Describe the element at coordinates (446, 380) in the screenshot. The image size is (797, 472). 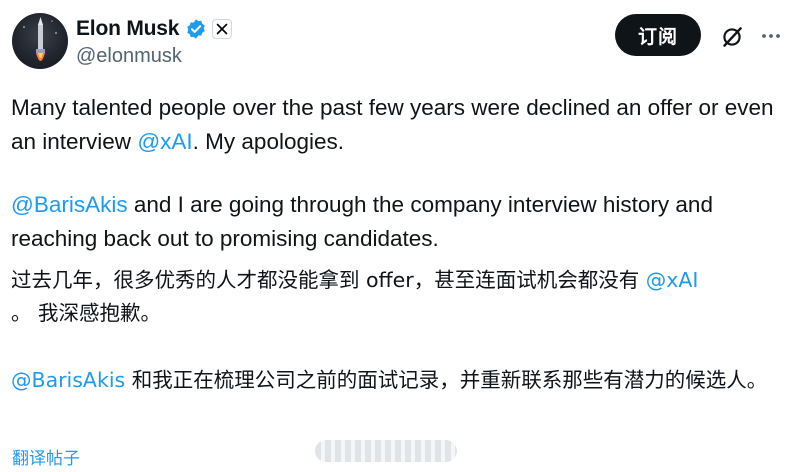
I see `tweet-text: 和我正在梳理公司之前的面试记录，并重新联系那些有潜力的候选人。` at that location.